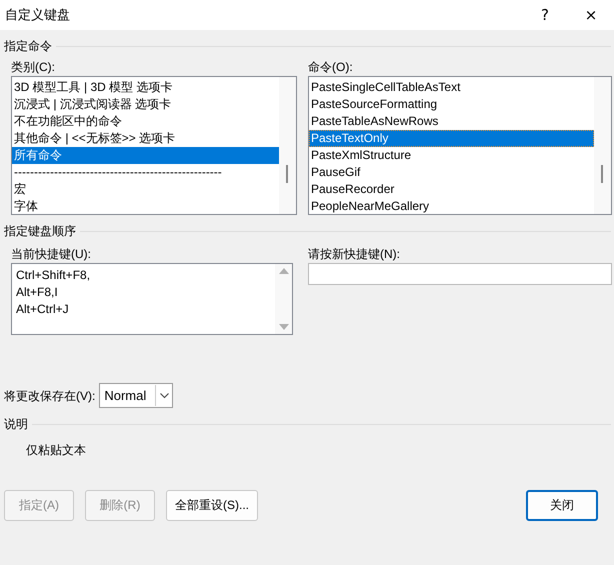 This screenshot has width=614, height=565. I want to click on help-button: ?, so click(545, 15).